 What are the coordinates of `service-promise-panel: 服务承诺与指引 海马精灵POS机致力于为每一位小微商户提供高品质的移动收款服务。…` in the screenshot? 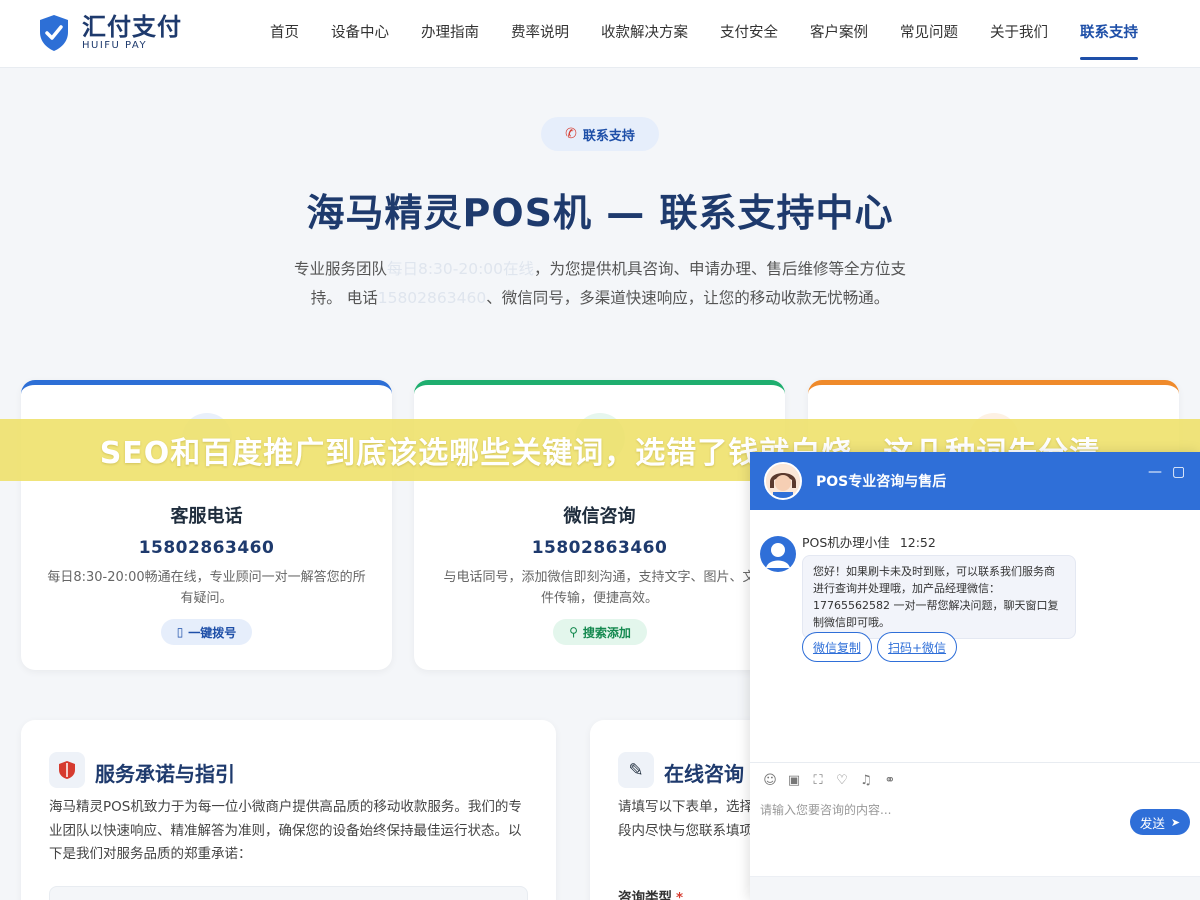 It's located at (288, 810).